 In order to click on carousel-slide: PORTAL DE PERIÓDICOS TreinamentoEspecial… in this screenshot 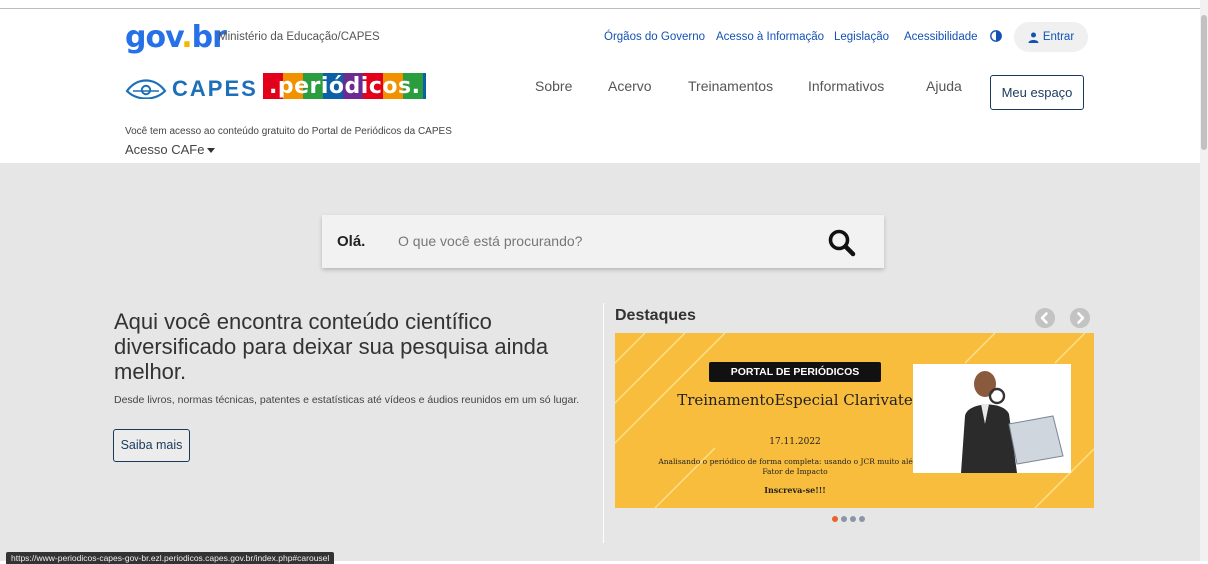, I will do `click(854, 420)`.